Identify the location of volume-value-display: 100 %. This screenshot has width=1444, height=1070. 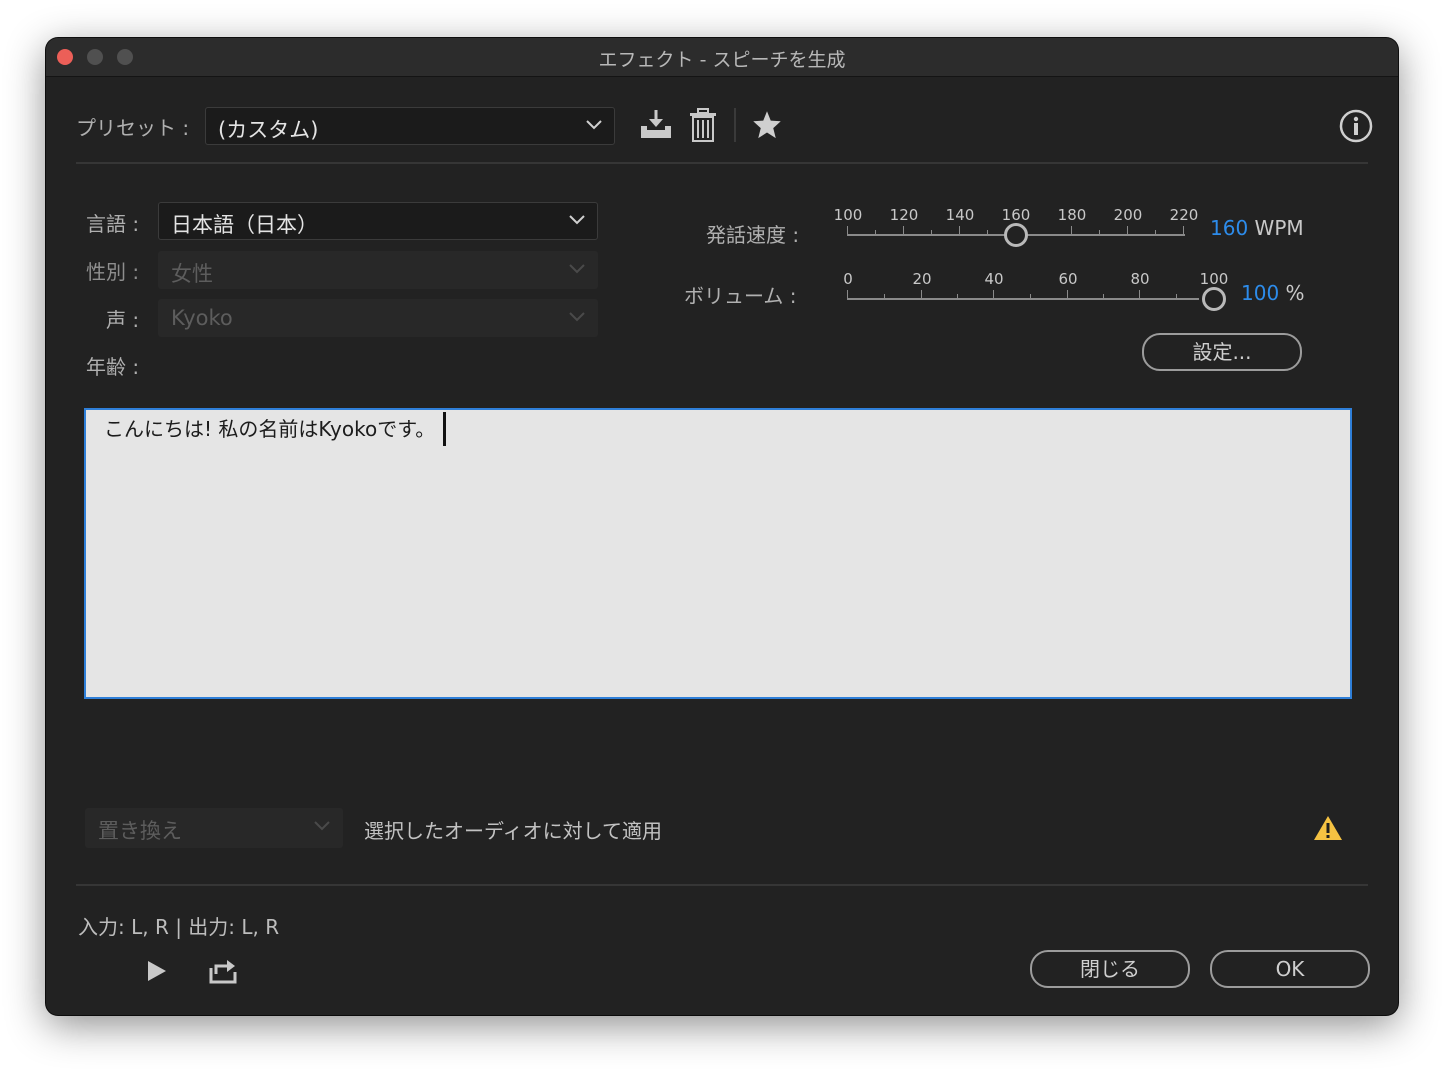
(1273, 293).